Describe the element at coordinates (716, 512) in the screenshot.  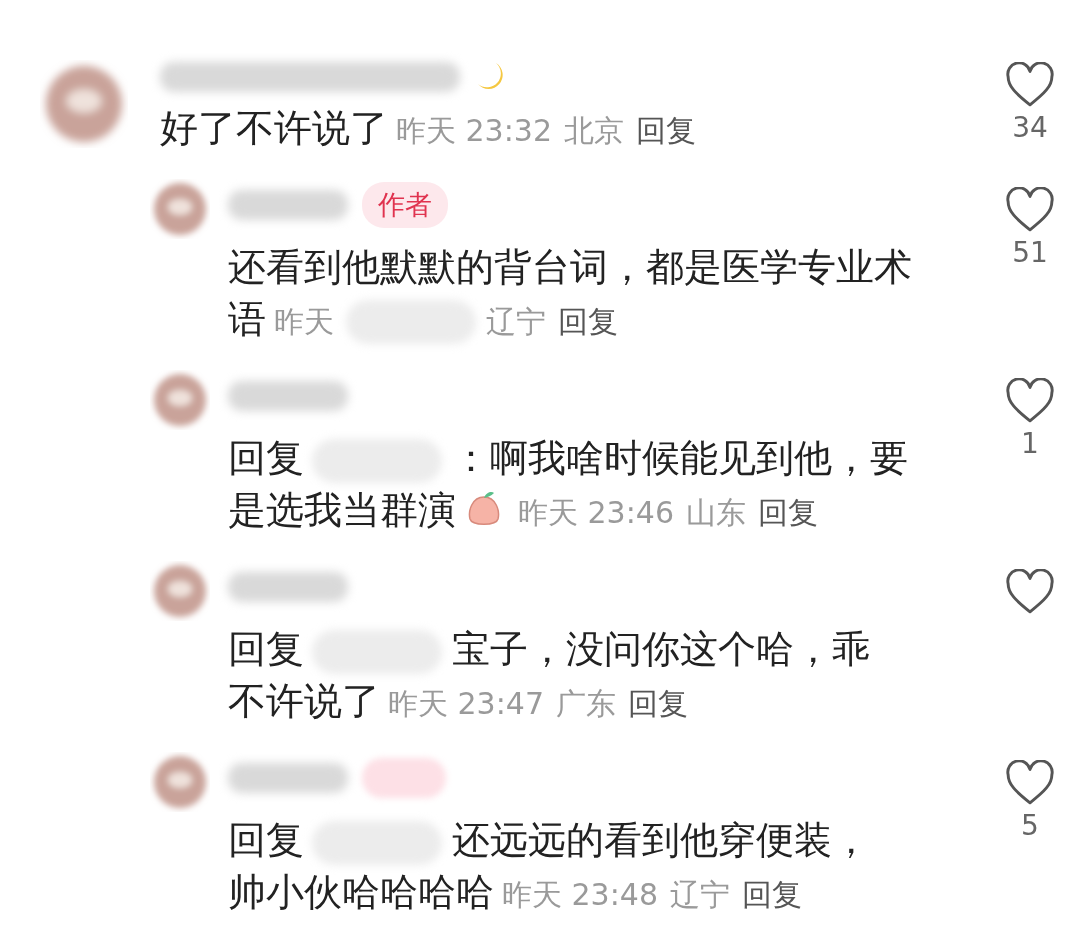
I see `comment-meta: 山东` at that location.